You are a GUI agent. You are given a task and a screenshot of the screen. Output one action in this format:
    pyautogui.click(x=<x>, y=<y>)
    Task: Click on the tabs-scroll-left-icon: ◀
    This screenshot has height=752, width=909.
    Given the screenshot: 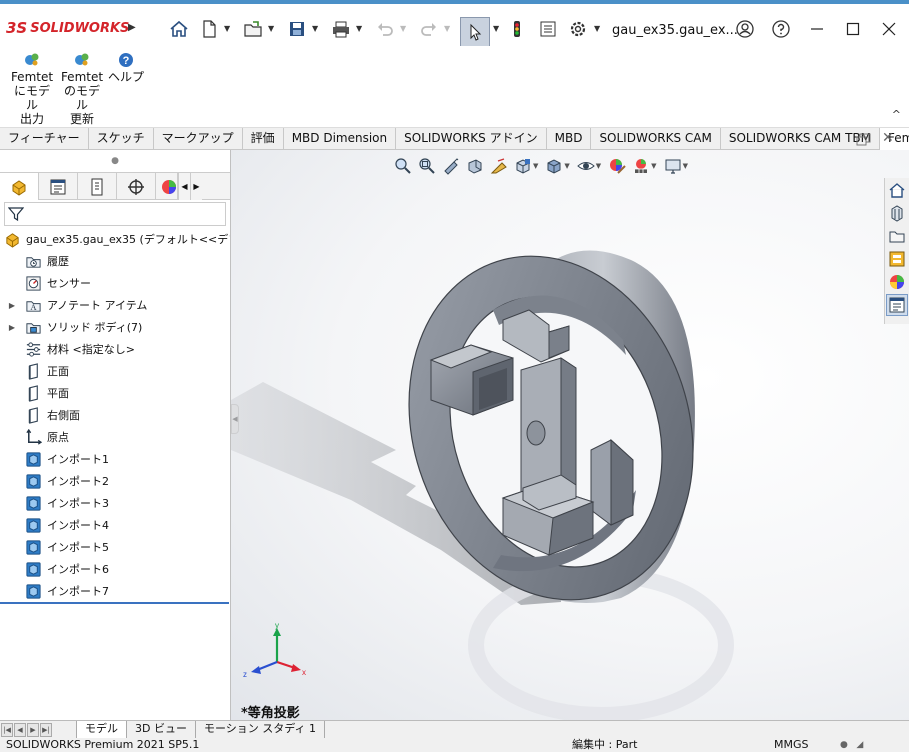 What is the action you would take?
    pyautogui.click(x=184, y=186)
    